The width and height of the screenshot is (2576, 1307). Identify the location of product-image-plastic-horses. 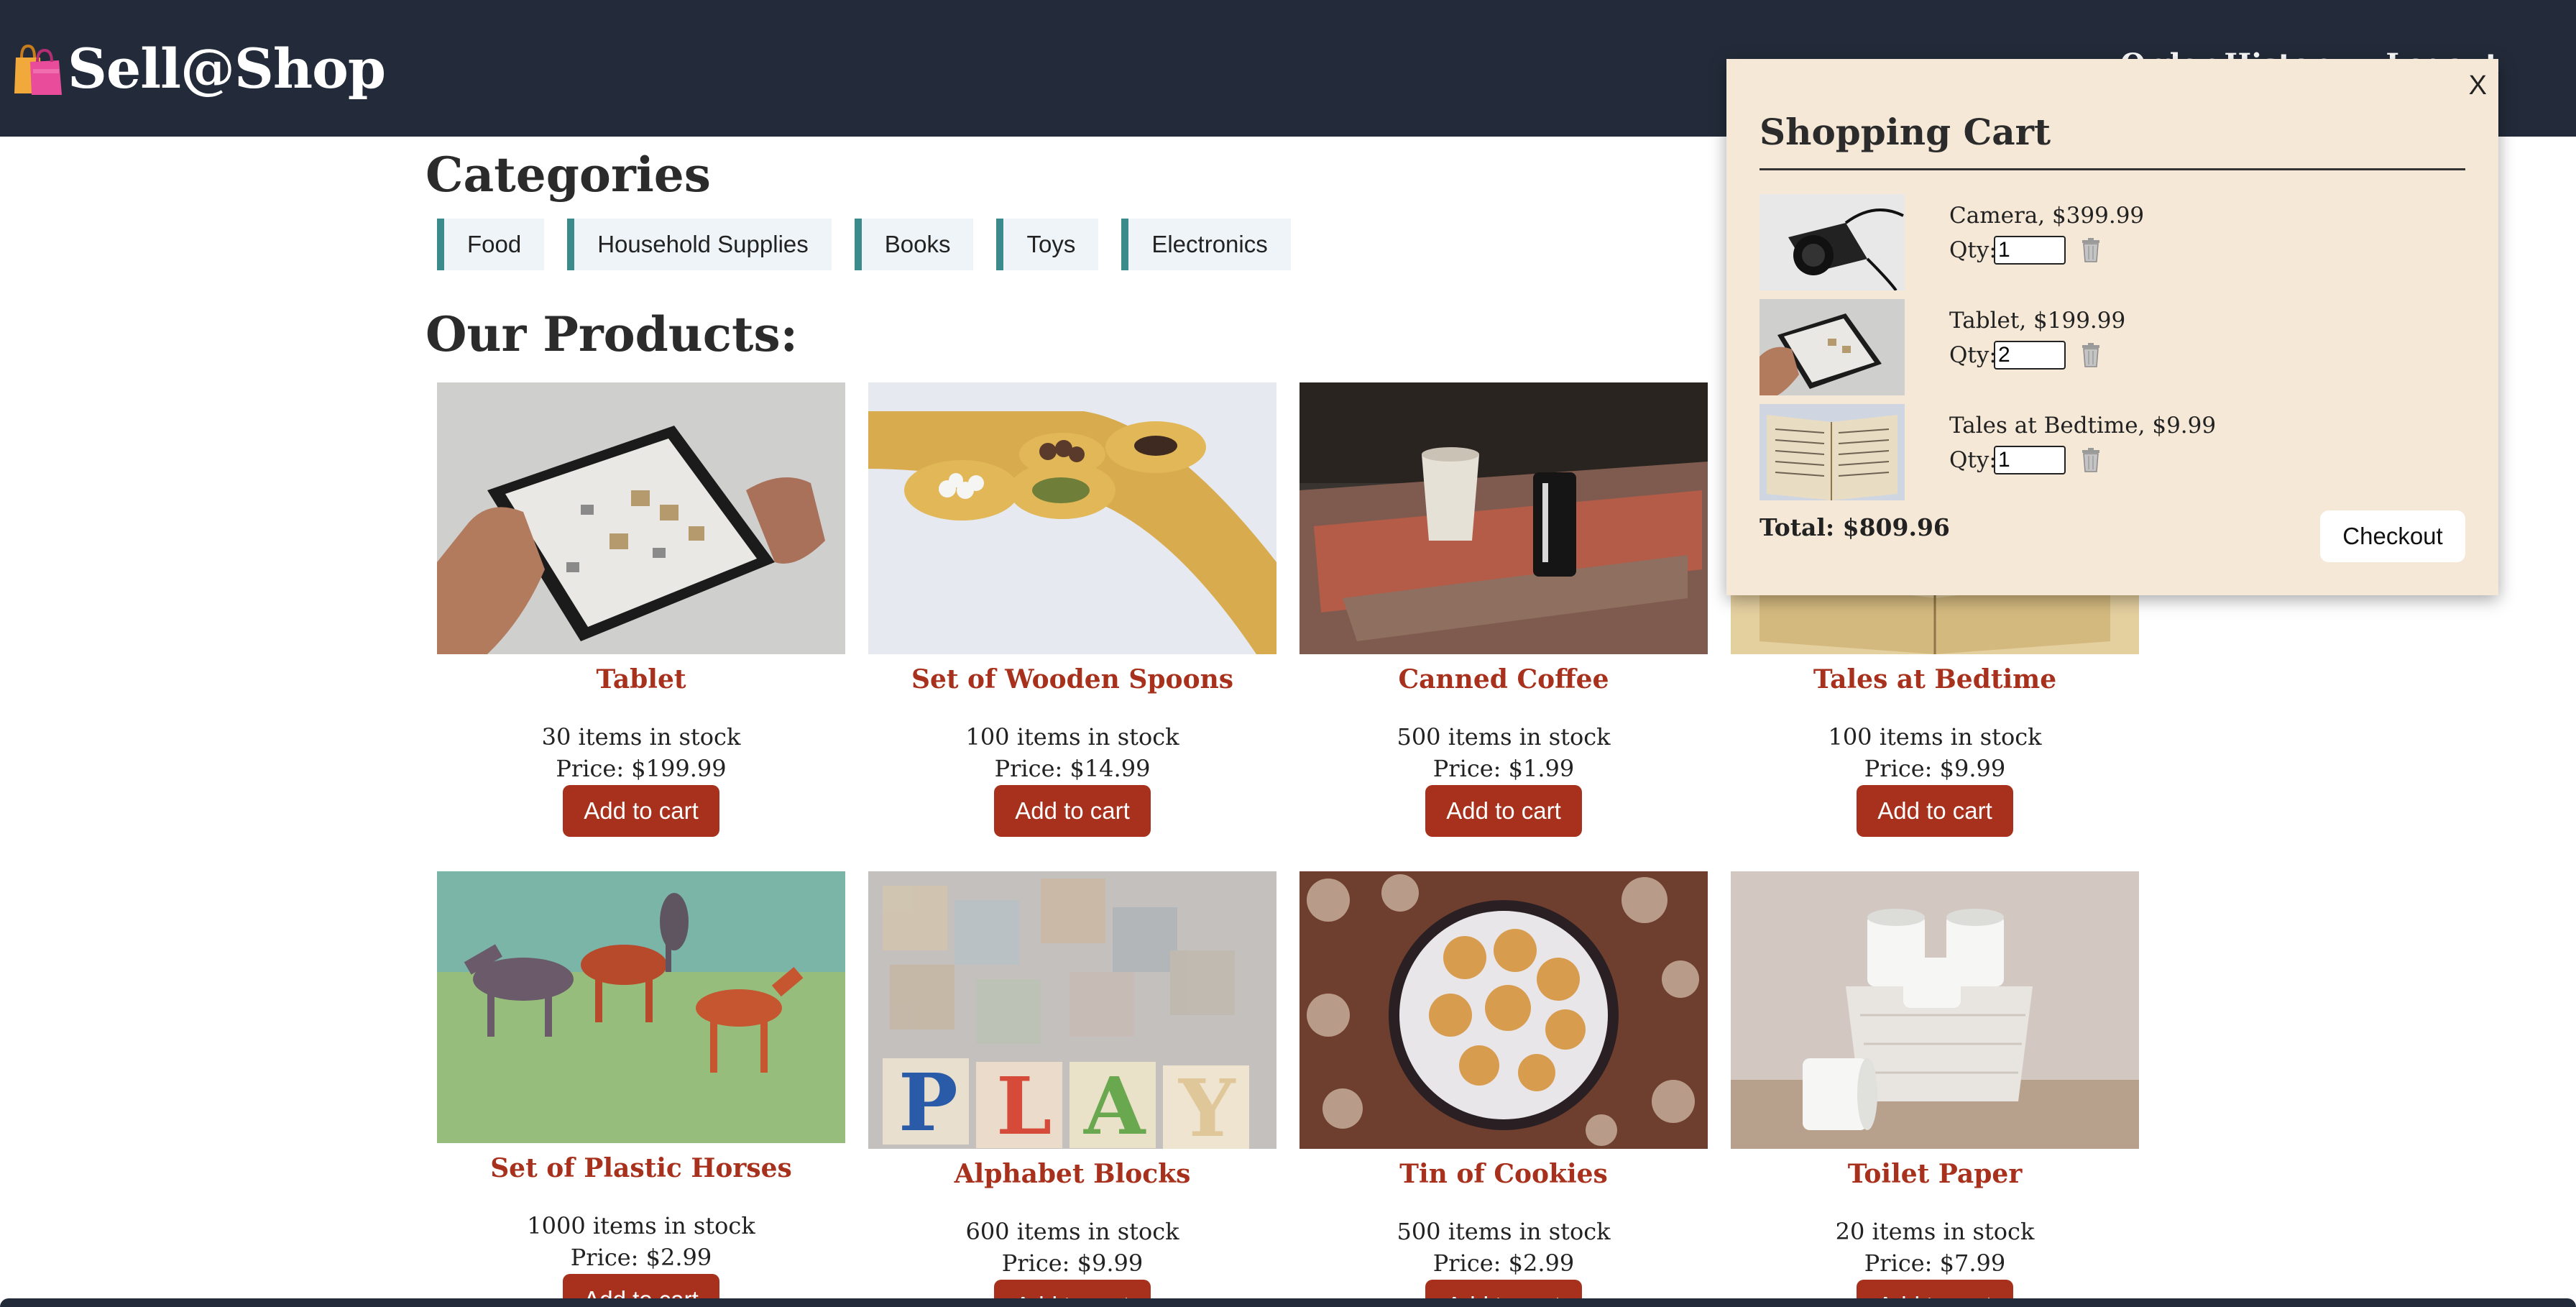
(641, 1007).